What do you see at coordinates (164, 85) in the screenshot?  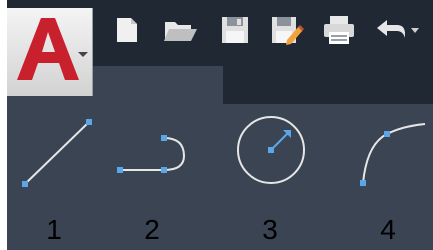 I see `ribbon-tab-active` at bounding box center [164, 85].